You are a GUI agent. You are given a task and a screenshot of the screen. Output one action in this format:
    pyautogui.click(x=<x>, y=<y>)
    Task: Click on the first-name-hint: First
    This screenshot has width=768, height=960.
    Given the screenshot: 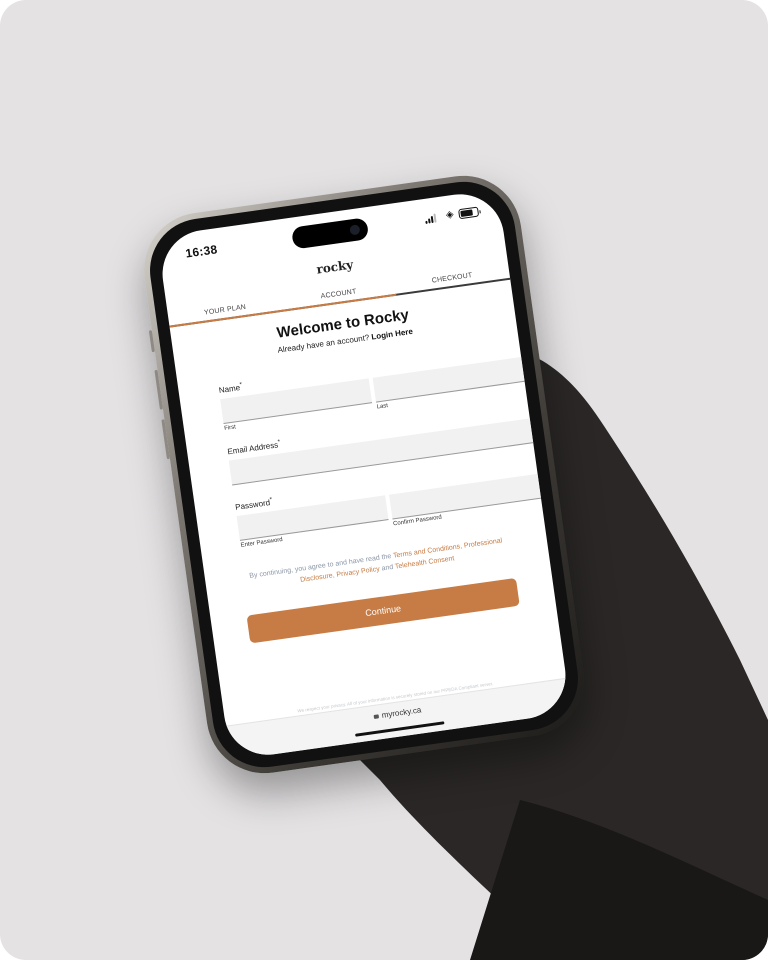 What is the action you would take?
    pyautogui.click(x=230, y=428)
    